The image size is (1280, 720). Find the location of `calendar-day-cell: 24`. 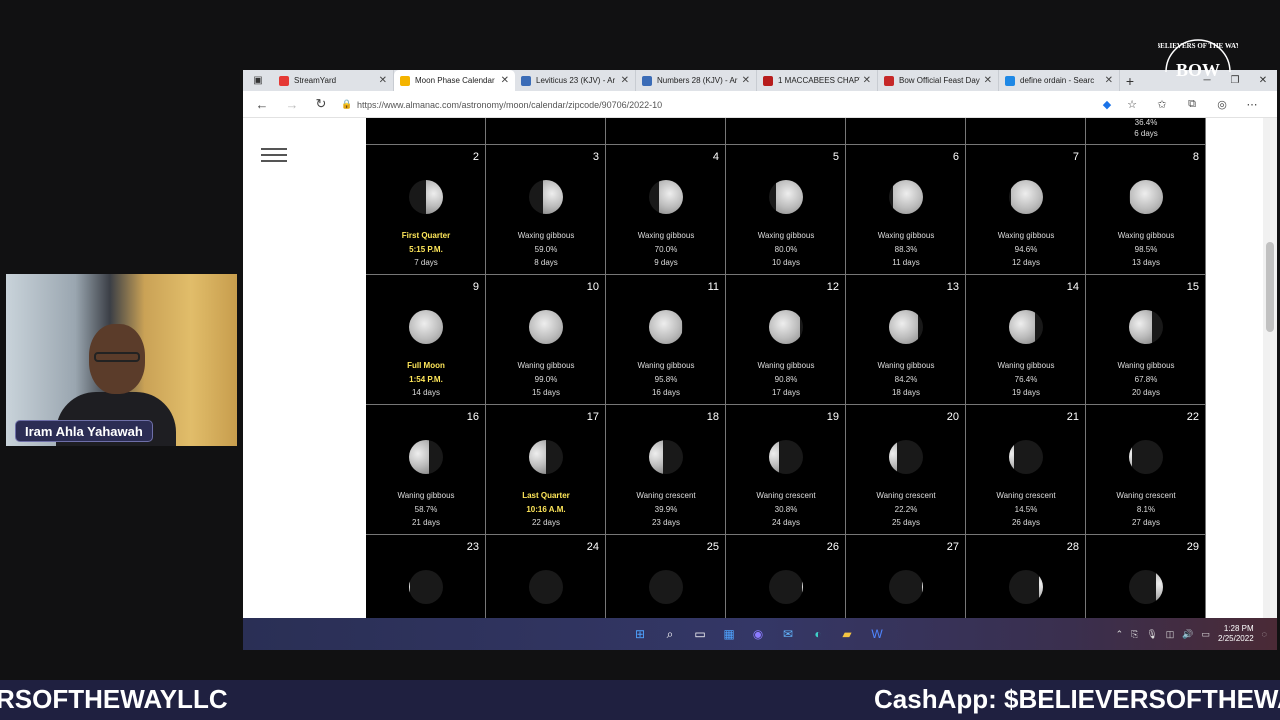

calendar-day-cell: 24 is located at coordinates (546, 576).